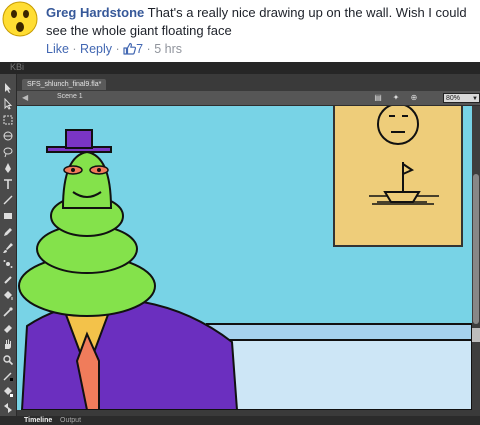 This screenshot has width=480, height=425. Describe the element at coordinates (8, 168) in the screenshot. I see `pen-tool-icon` at that location.